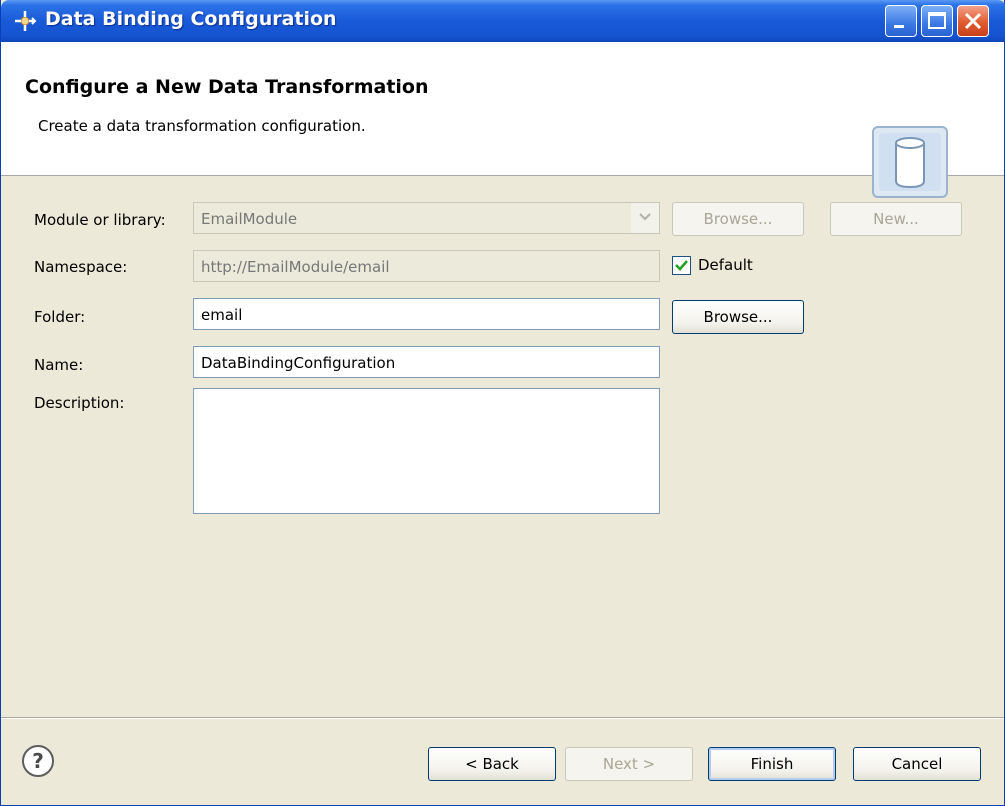 This screenshot has width=1005, height=806. Describe the element at coordinates (901, 21) in the screenshot. I see `minimize-button` at that location.